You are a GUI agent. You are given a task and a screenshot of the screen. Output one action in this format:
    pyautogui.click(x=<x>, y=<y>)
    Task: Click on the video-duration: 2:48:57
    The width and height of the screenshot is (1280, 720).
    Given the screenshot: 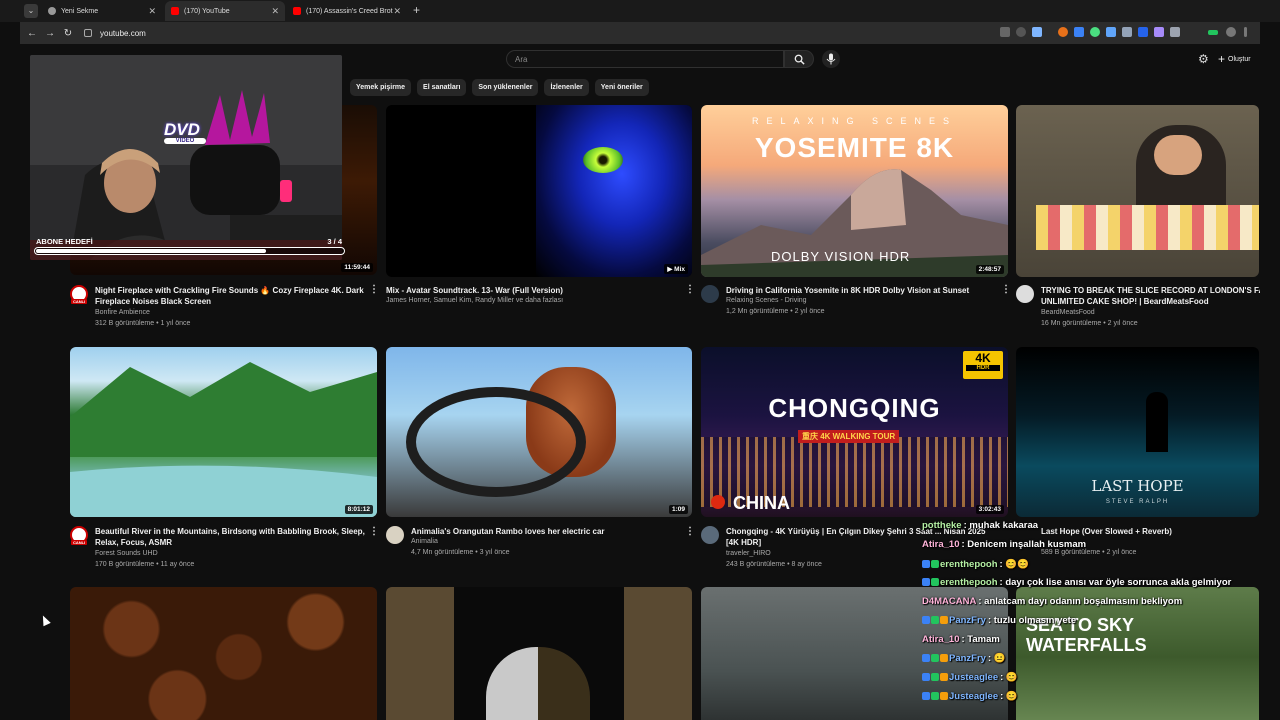 What is the action you would take?
    pyautogui.click(x=989, y=269)
    